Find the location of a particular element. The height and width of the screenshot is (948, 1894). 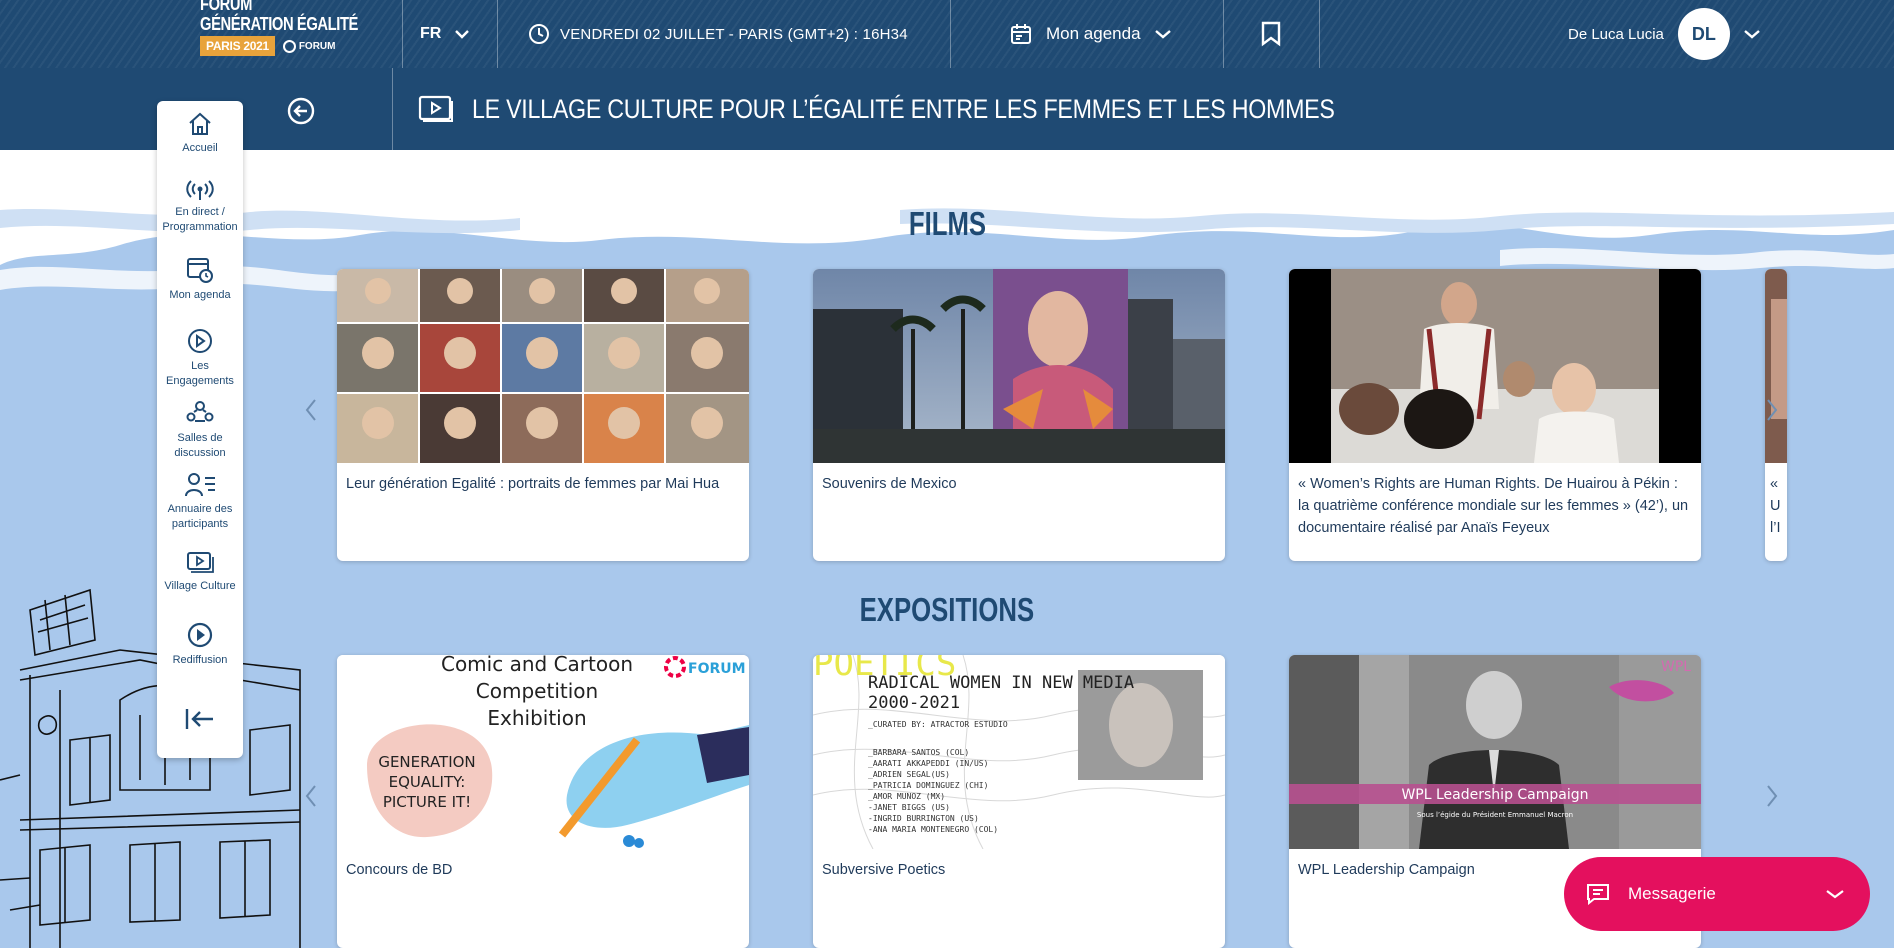

agenda-dropdown: Mon agenda is located at coordinates (1090, 34).